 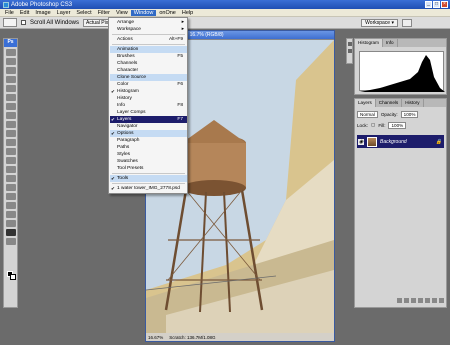 What do you see at coordinates (42, 13) in the screenshot?
I see `menu-image: Image` at bounding box center [42, 13].